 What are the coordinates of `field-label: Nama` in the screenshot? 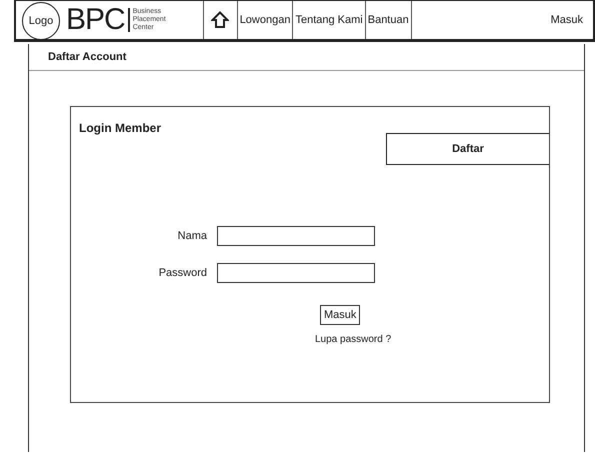 It's located at (191, 236).